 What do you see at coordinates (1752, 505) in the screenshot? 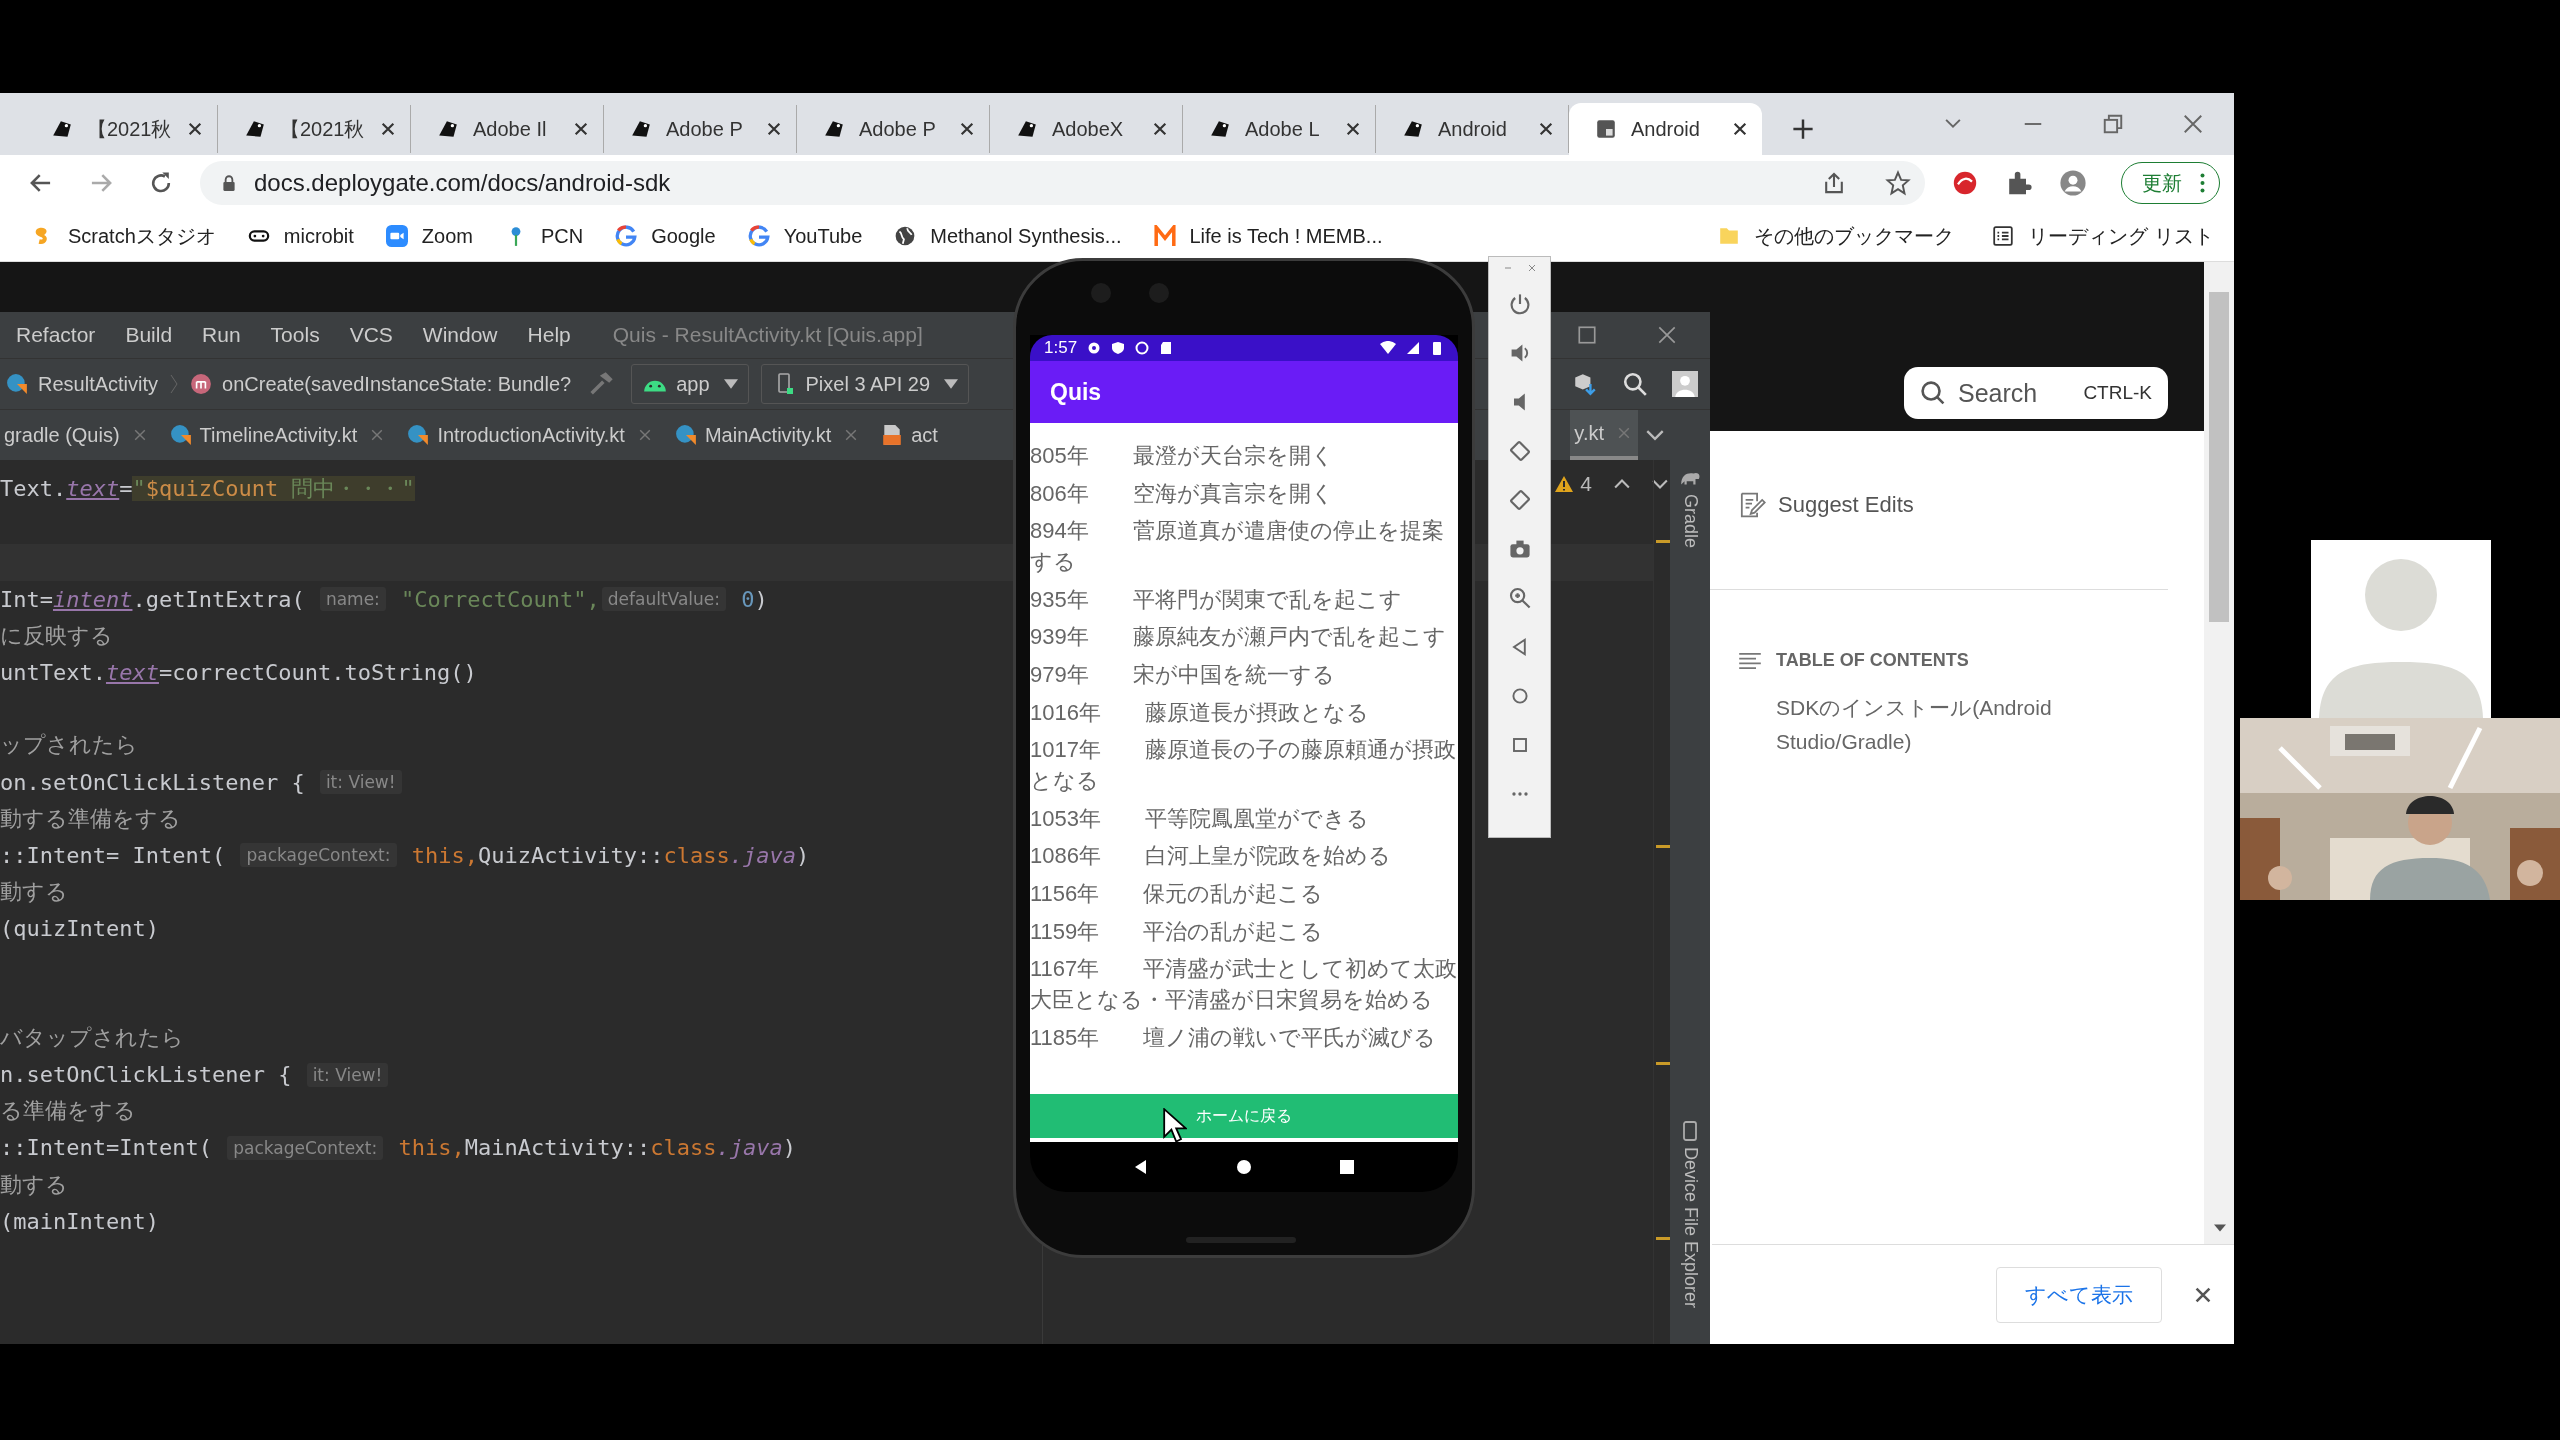
I see `edit-icon` at bounding box center [1752, 505].